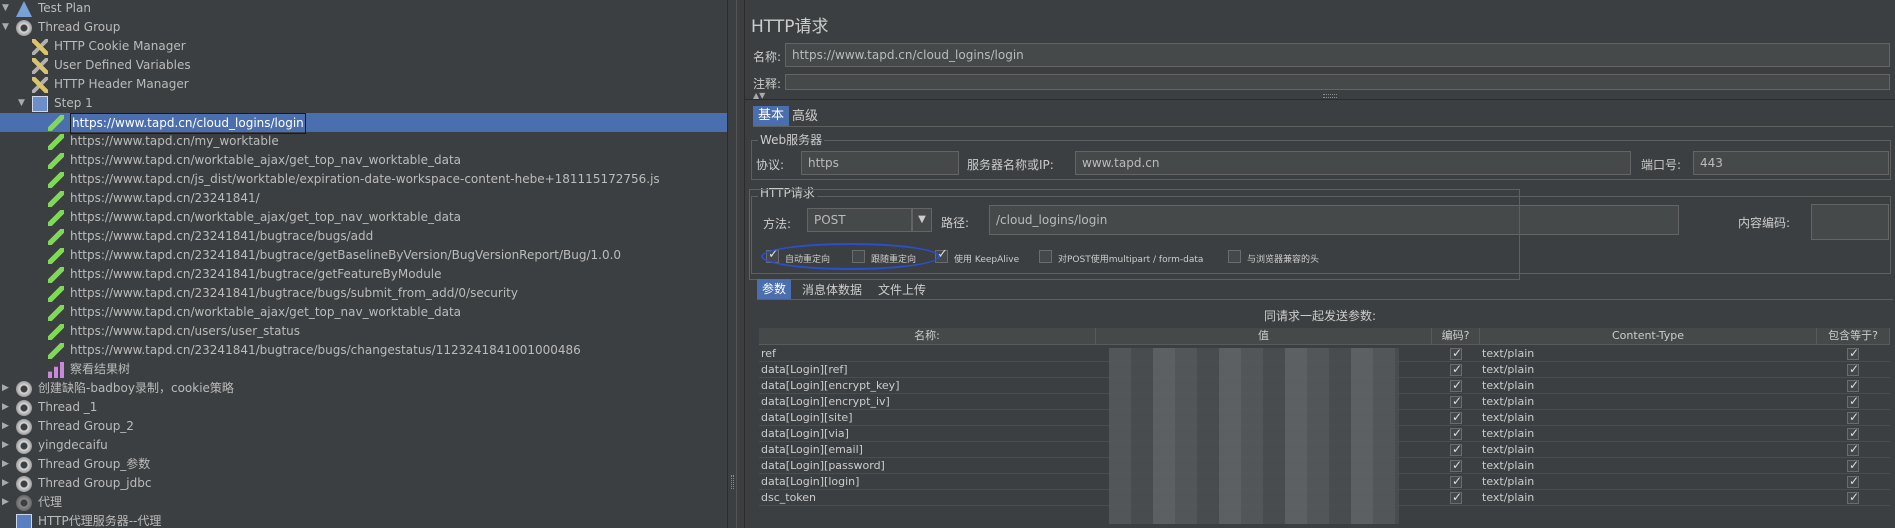 The height and width of the screenshot is (528, 1895). I want to click on param-name: data[Login][login], so click(810, 482).